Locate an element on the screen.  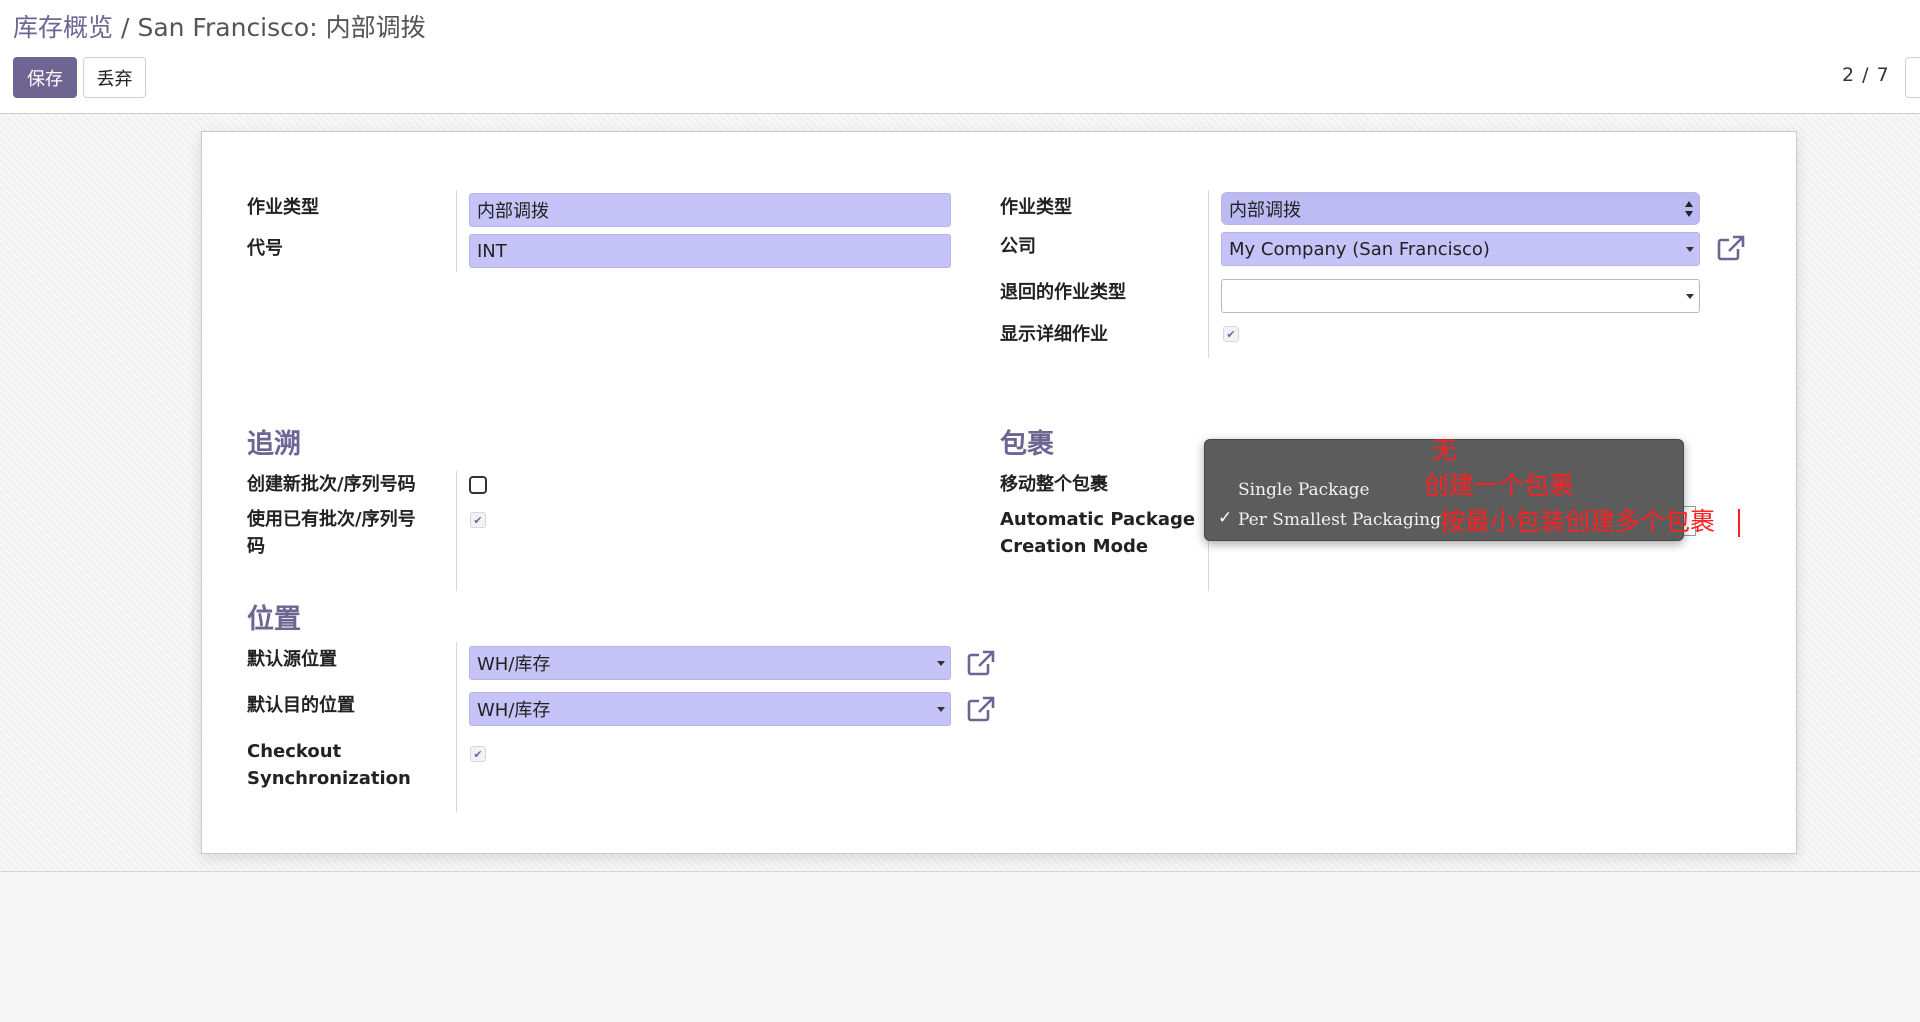
dropdown-option-per-smallest-packaging: Per Smallest Packaging is located at coordinates (1339, 520).